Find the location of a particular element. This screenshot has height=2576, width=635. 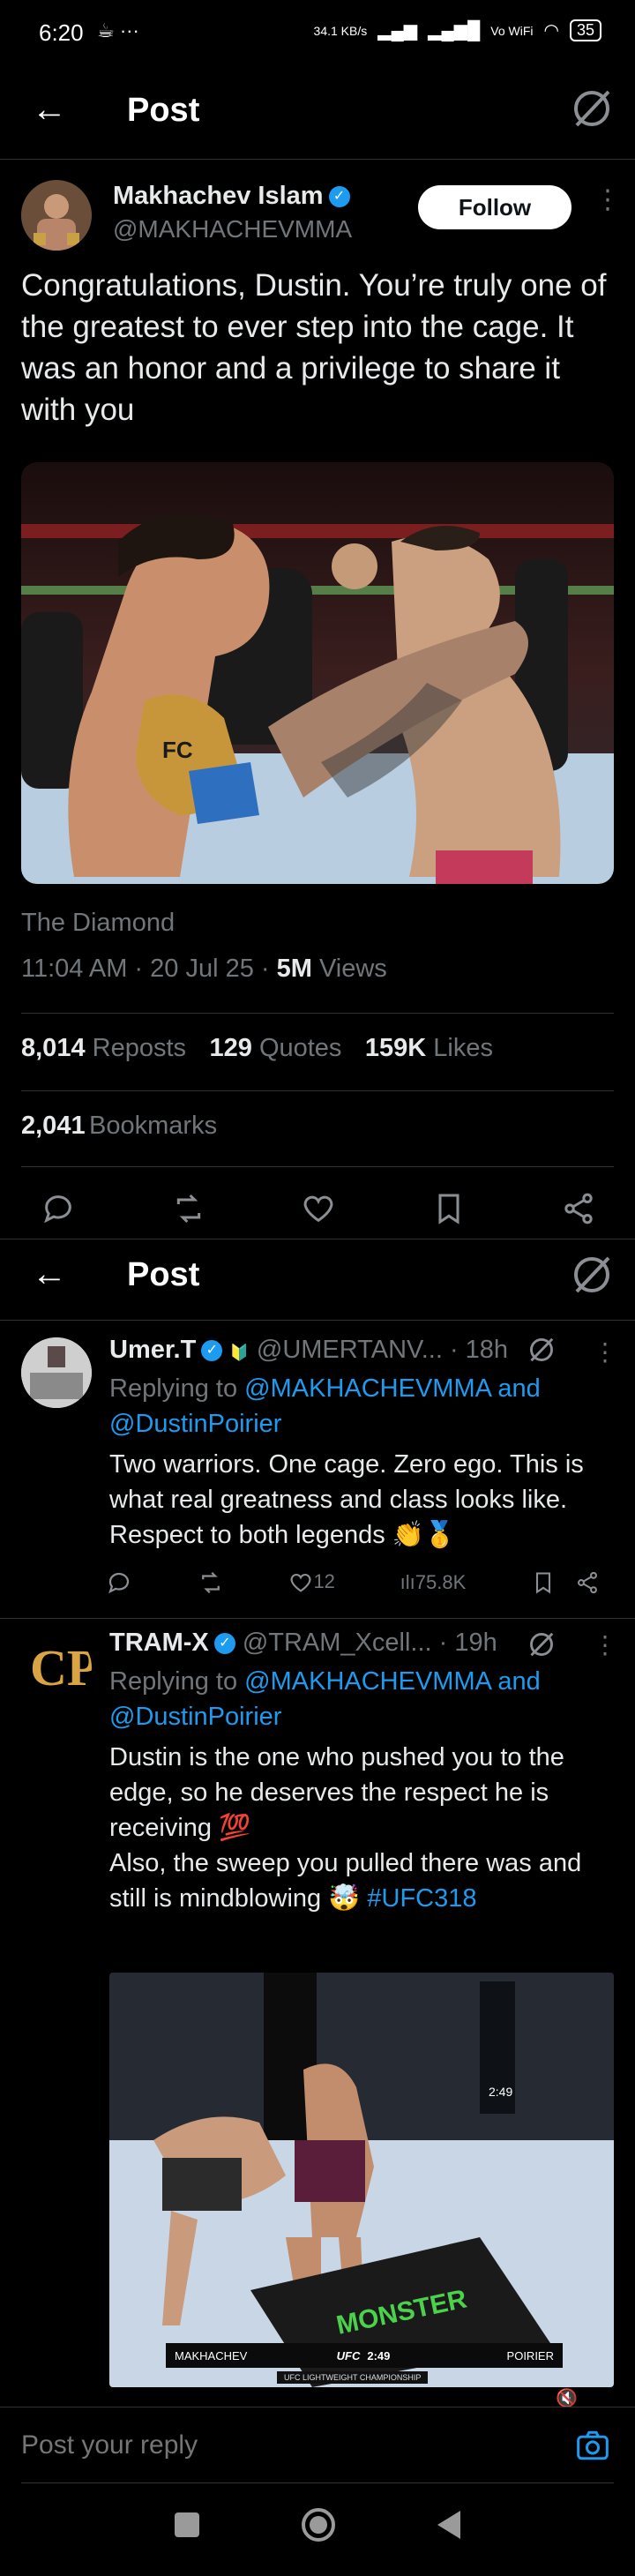

reply-avatar: CP is located at coordinates (56, 1668).